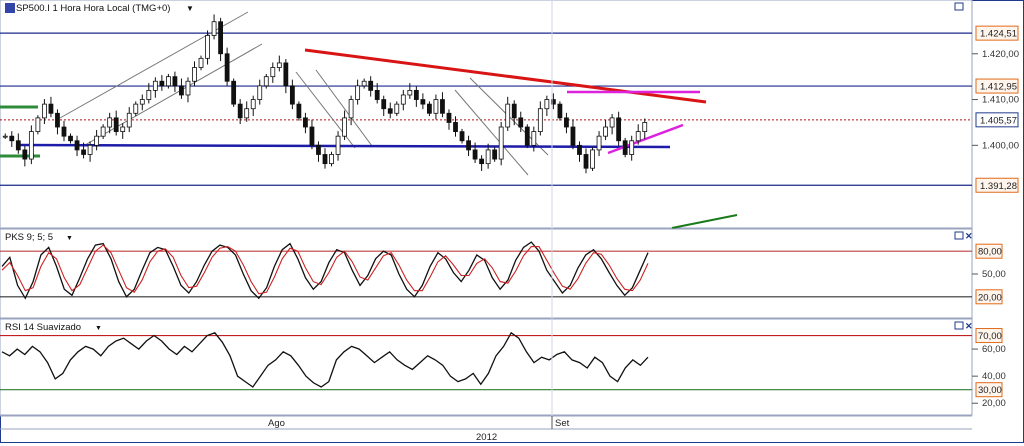 The height and width of the screenshot is (446, 1024). I want to click on rsi-dropdown-icon: ▼, so click(98, 328).